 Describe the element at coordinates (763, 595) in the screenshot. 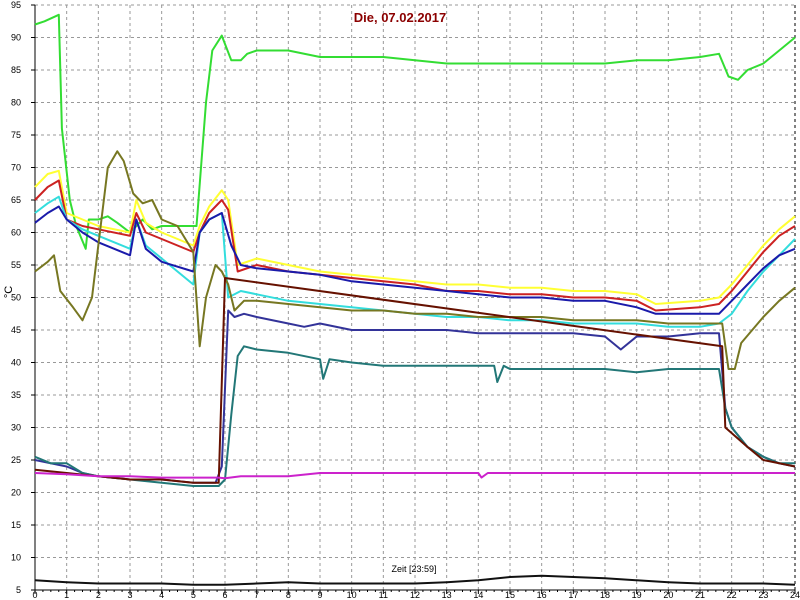

I see `x-tick-label: 23` at that location.